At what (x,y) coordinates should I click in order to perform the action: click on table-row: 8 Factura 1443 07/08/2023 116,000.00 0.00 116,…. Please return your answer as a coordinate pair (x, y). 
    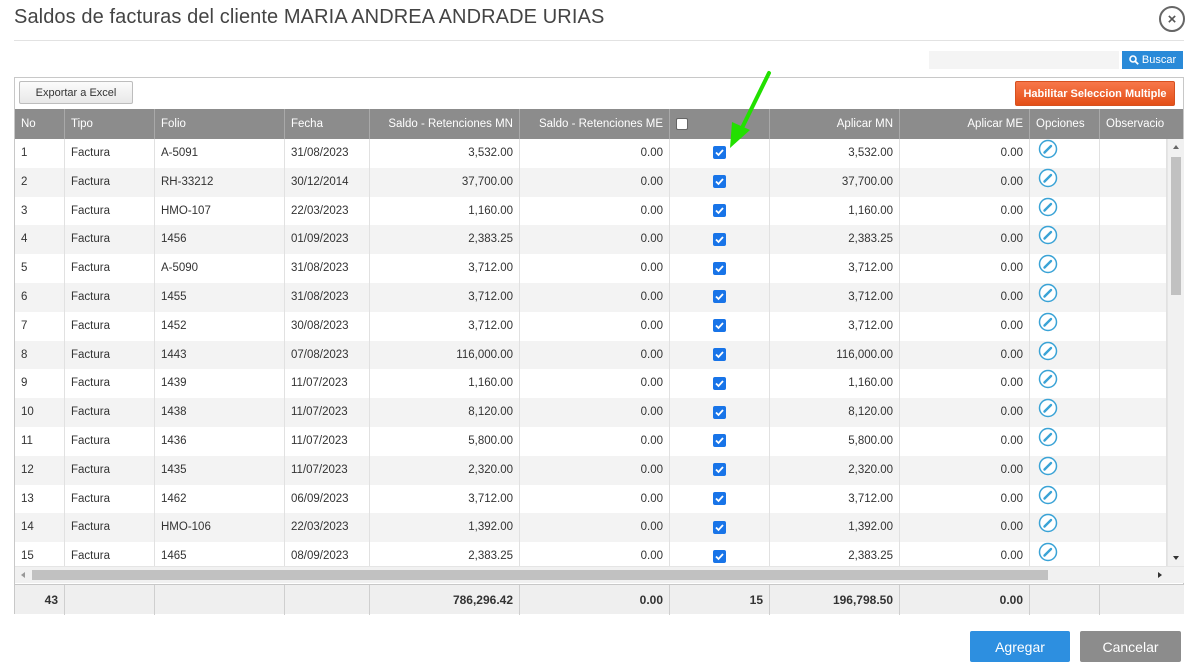
    Looking at the image, I should click on (591, 355).